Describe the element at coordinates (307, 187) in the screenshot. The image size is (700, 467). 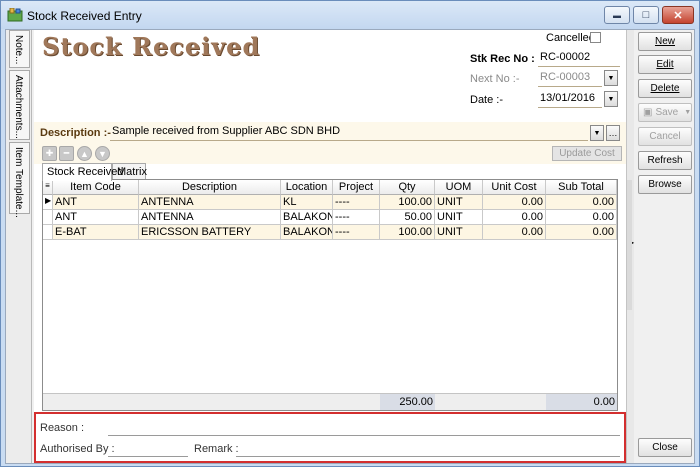
I see `col-location: Location` at that location.